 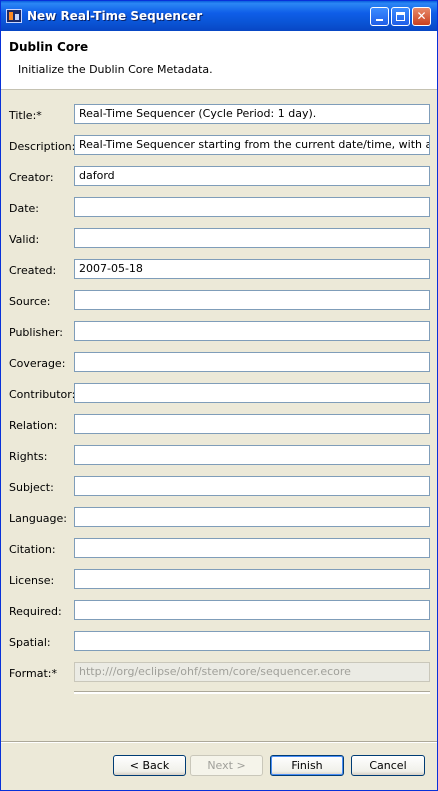 What do you see at coordinates (252, 300) in the screenshot?
I see `source-field` at bounding box center [252, 300].